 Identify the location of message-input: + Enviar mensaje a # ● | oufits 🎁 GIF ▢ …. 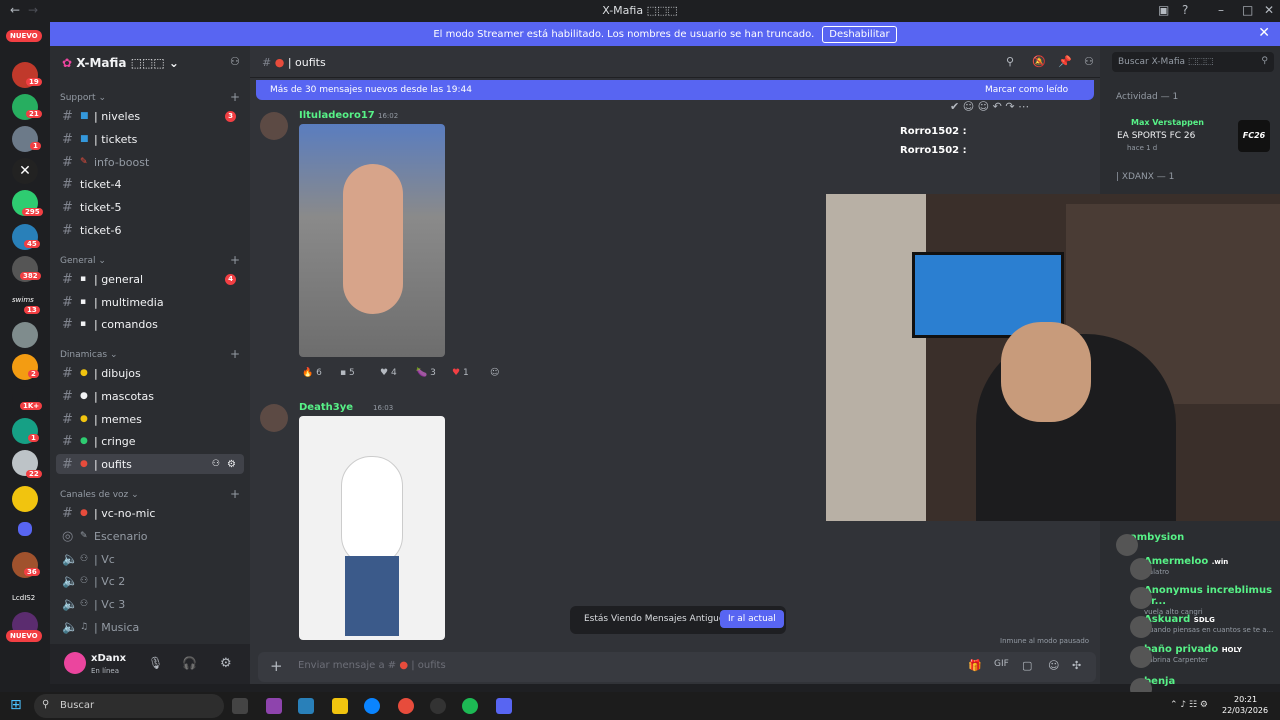
(677, 667).